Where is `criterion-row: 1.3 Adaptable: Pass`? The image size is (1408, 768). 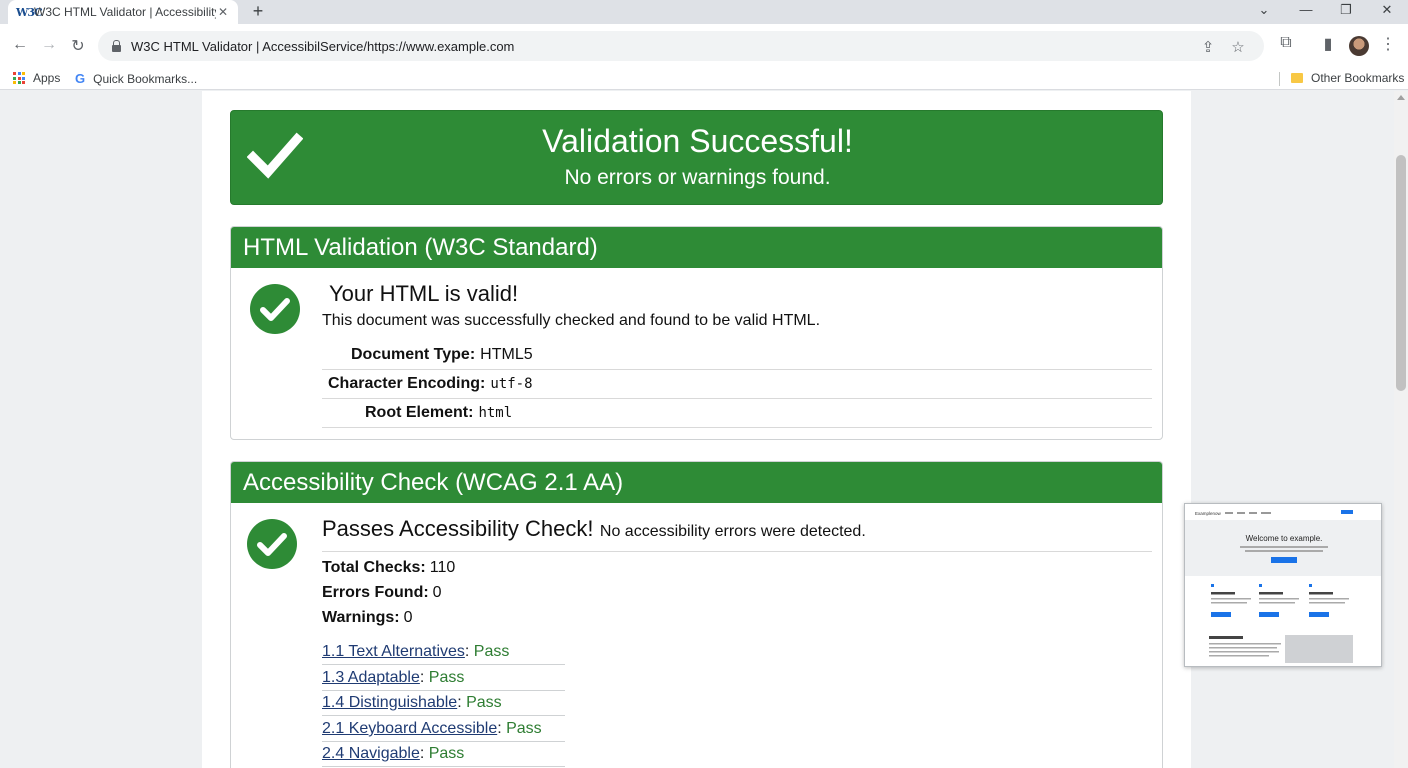 criterion-row: 1.3 Adaptable: Pass is located at coordinates (443, 678).